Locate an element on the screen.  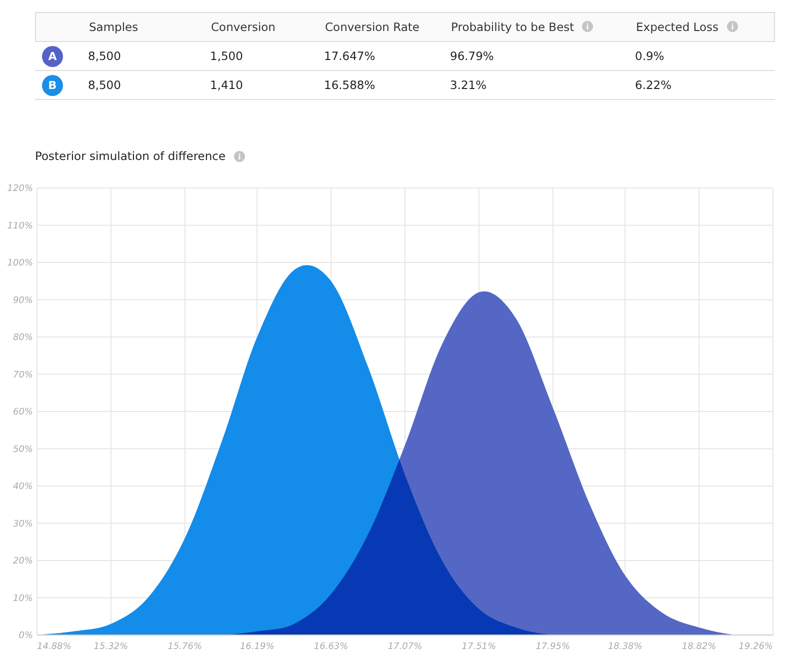
y-axis-label: 100% is located at coordinates (20, 263).